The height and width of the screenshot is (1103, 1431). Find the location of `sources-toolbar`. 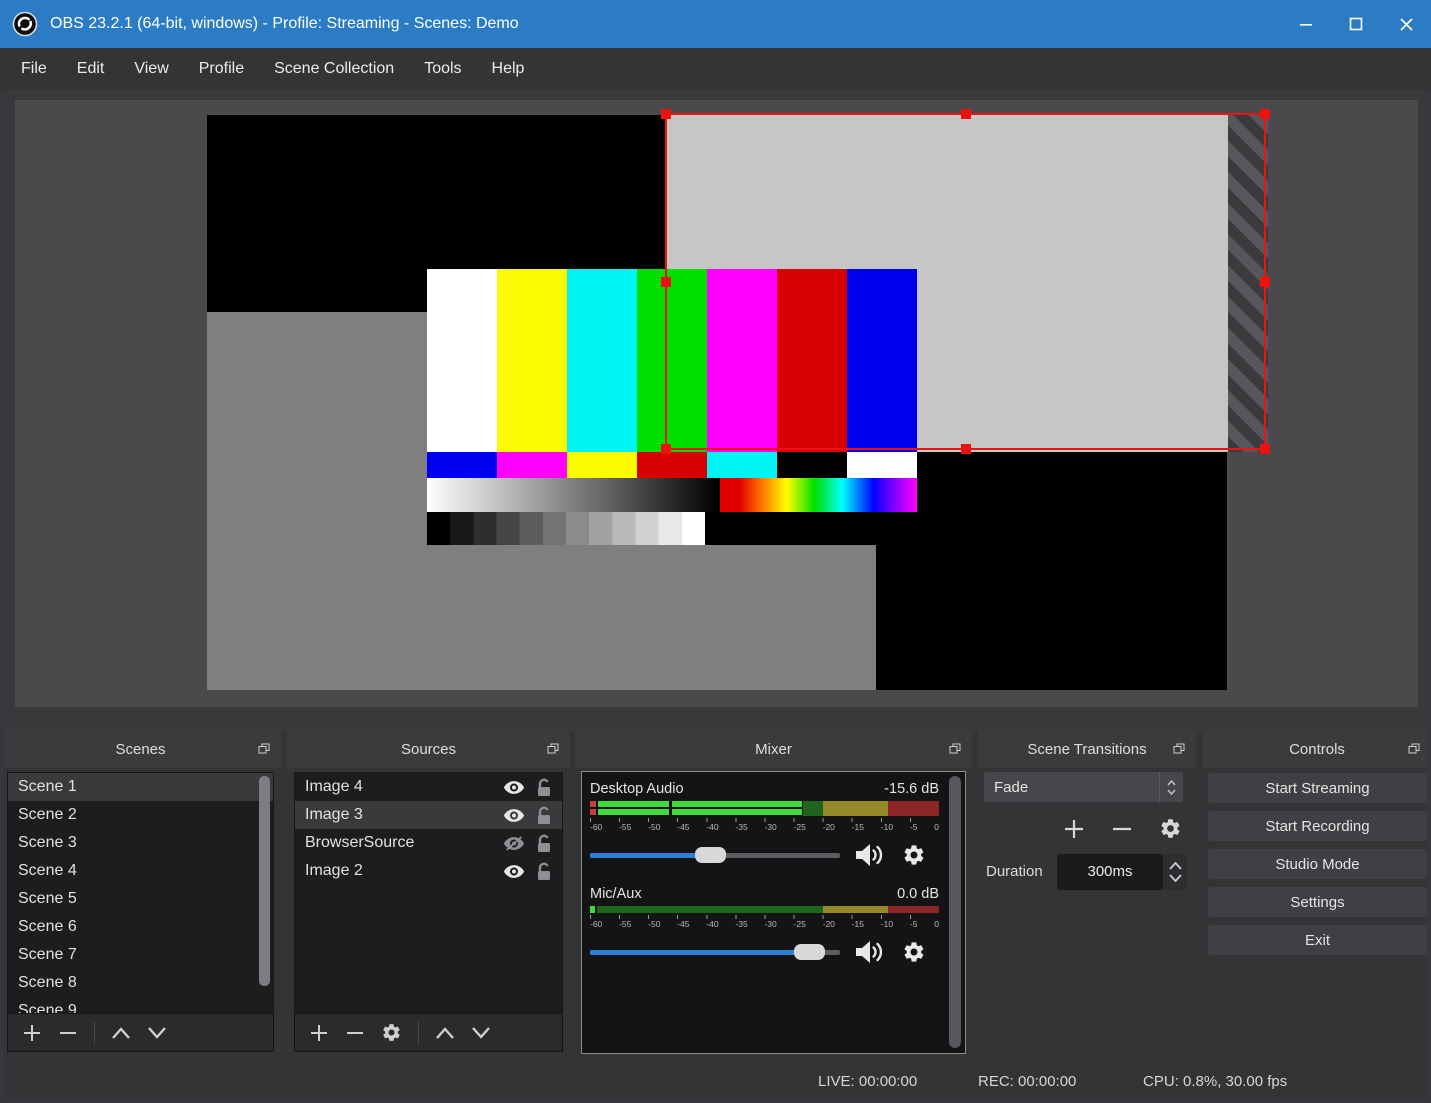

sources-toolbar is located at coordinates (428, 1032).